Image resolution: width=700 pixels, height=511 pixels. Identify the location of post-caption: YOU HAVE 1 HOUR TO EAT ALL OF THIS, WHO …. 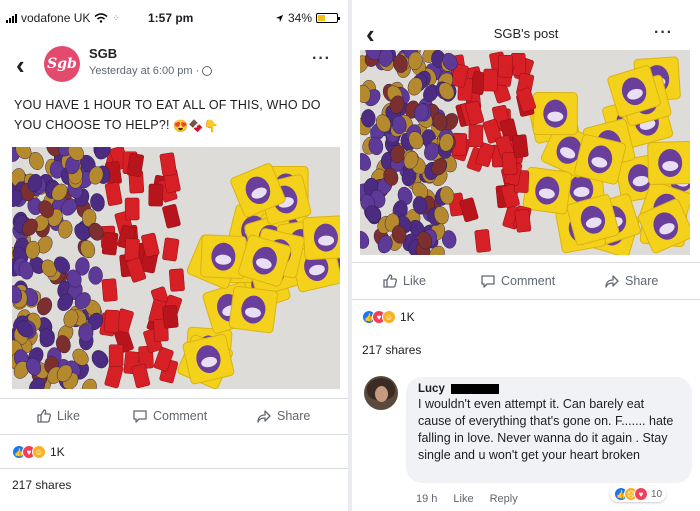
(174, 115).